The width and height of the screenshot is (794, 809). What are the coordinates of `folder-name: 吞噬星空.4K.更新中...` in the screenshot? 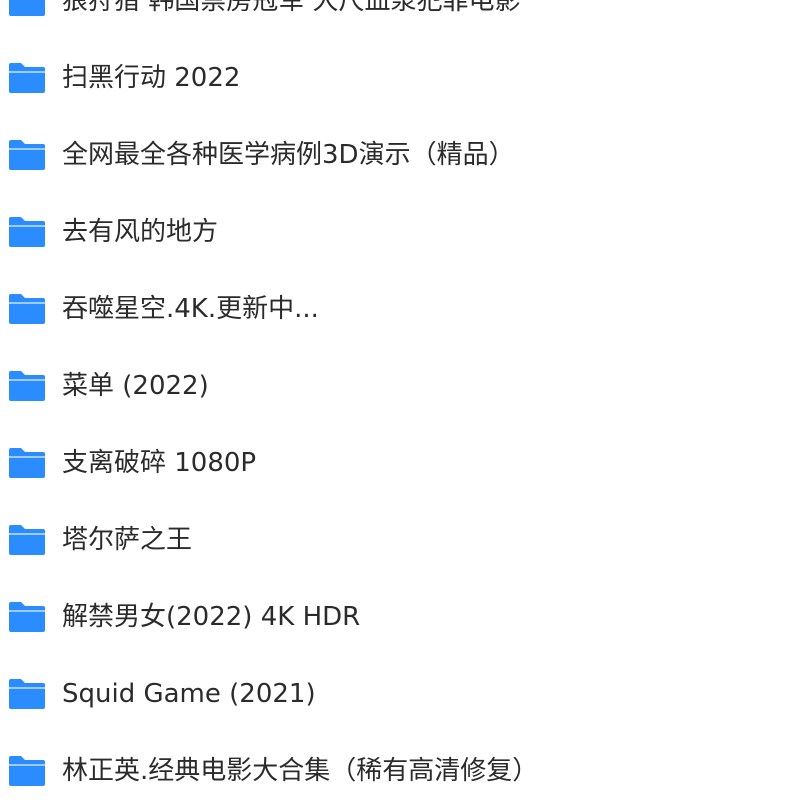 It's located at (190, 308).